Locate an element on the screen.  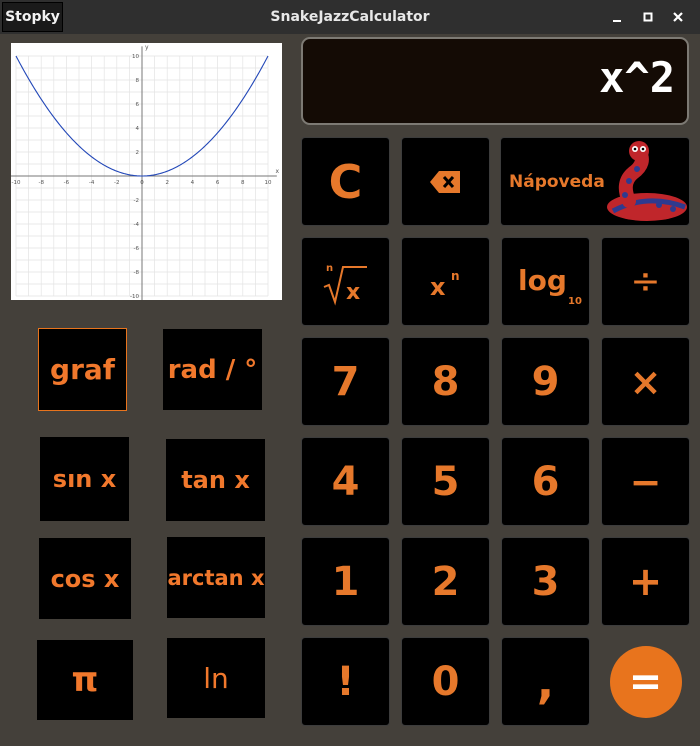
digit-3-button: 3 is located at coordinates (545, 581).